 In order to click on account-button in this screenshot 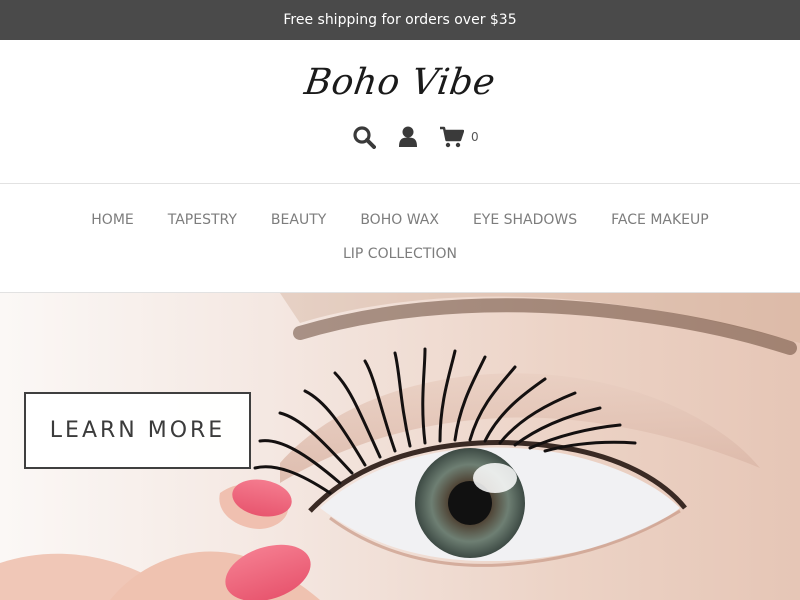, I will do `click(408, 137)`.